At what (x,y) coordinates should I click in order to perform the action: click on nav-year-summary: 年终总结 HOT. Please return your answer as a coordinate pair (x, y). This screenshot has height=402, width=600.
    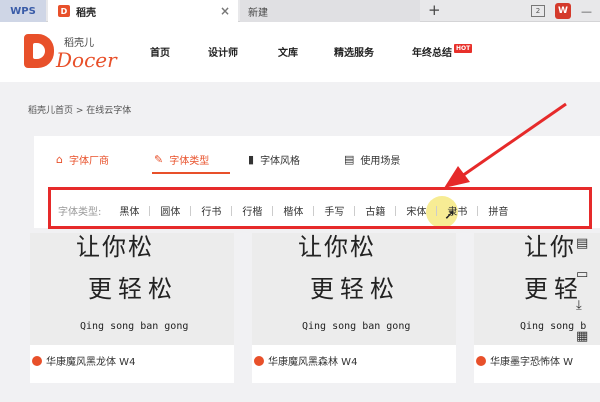
    Looking at the image, I should click on (442, 51).